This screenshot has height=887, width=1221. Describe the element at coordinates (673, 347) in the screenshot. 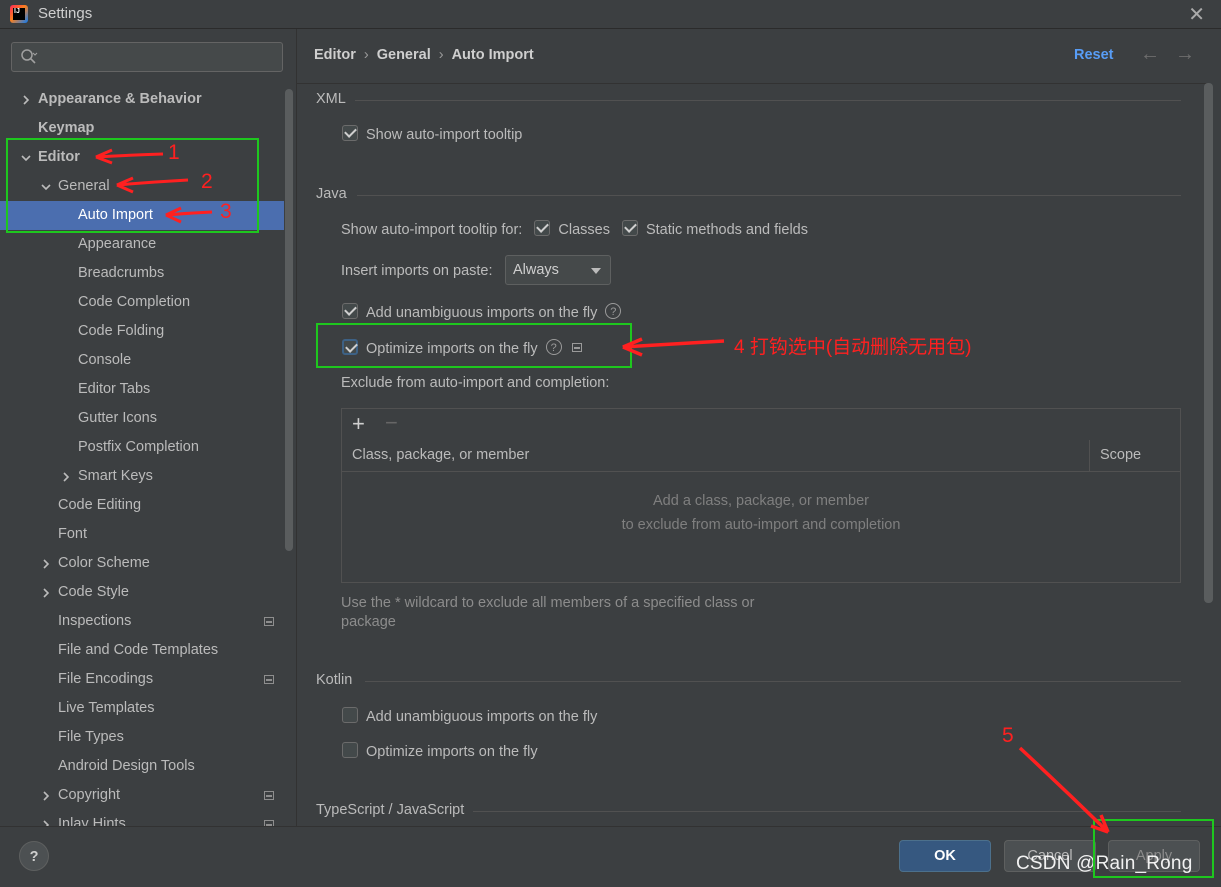

I see `arrow-to-optimize` at that location.